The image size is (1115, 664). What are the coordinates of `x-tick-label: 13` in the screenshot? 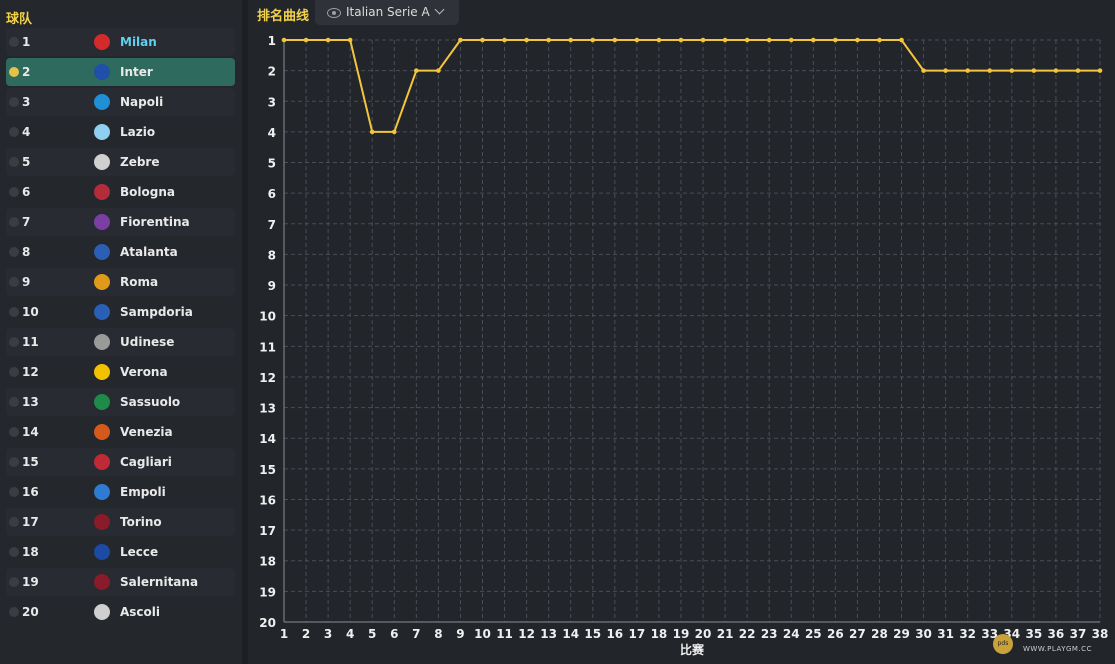 It's located at (548, 634).